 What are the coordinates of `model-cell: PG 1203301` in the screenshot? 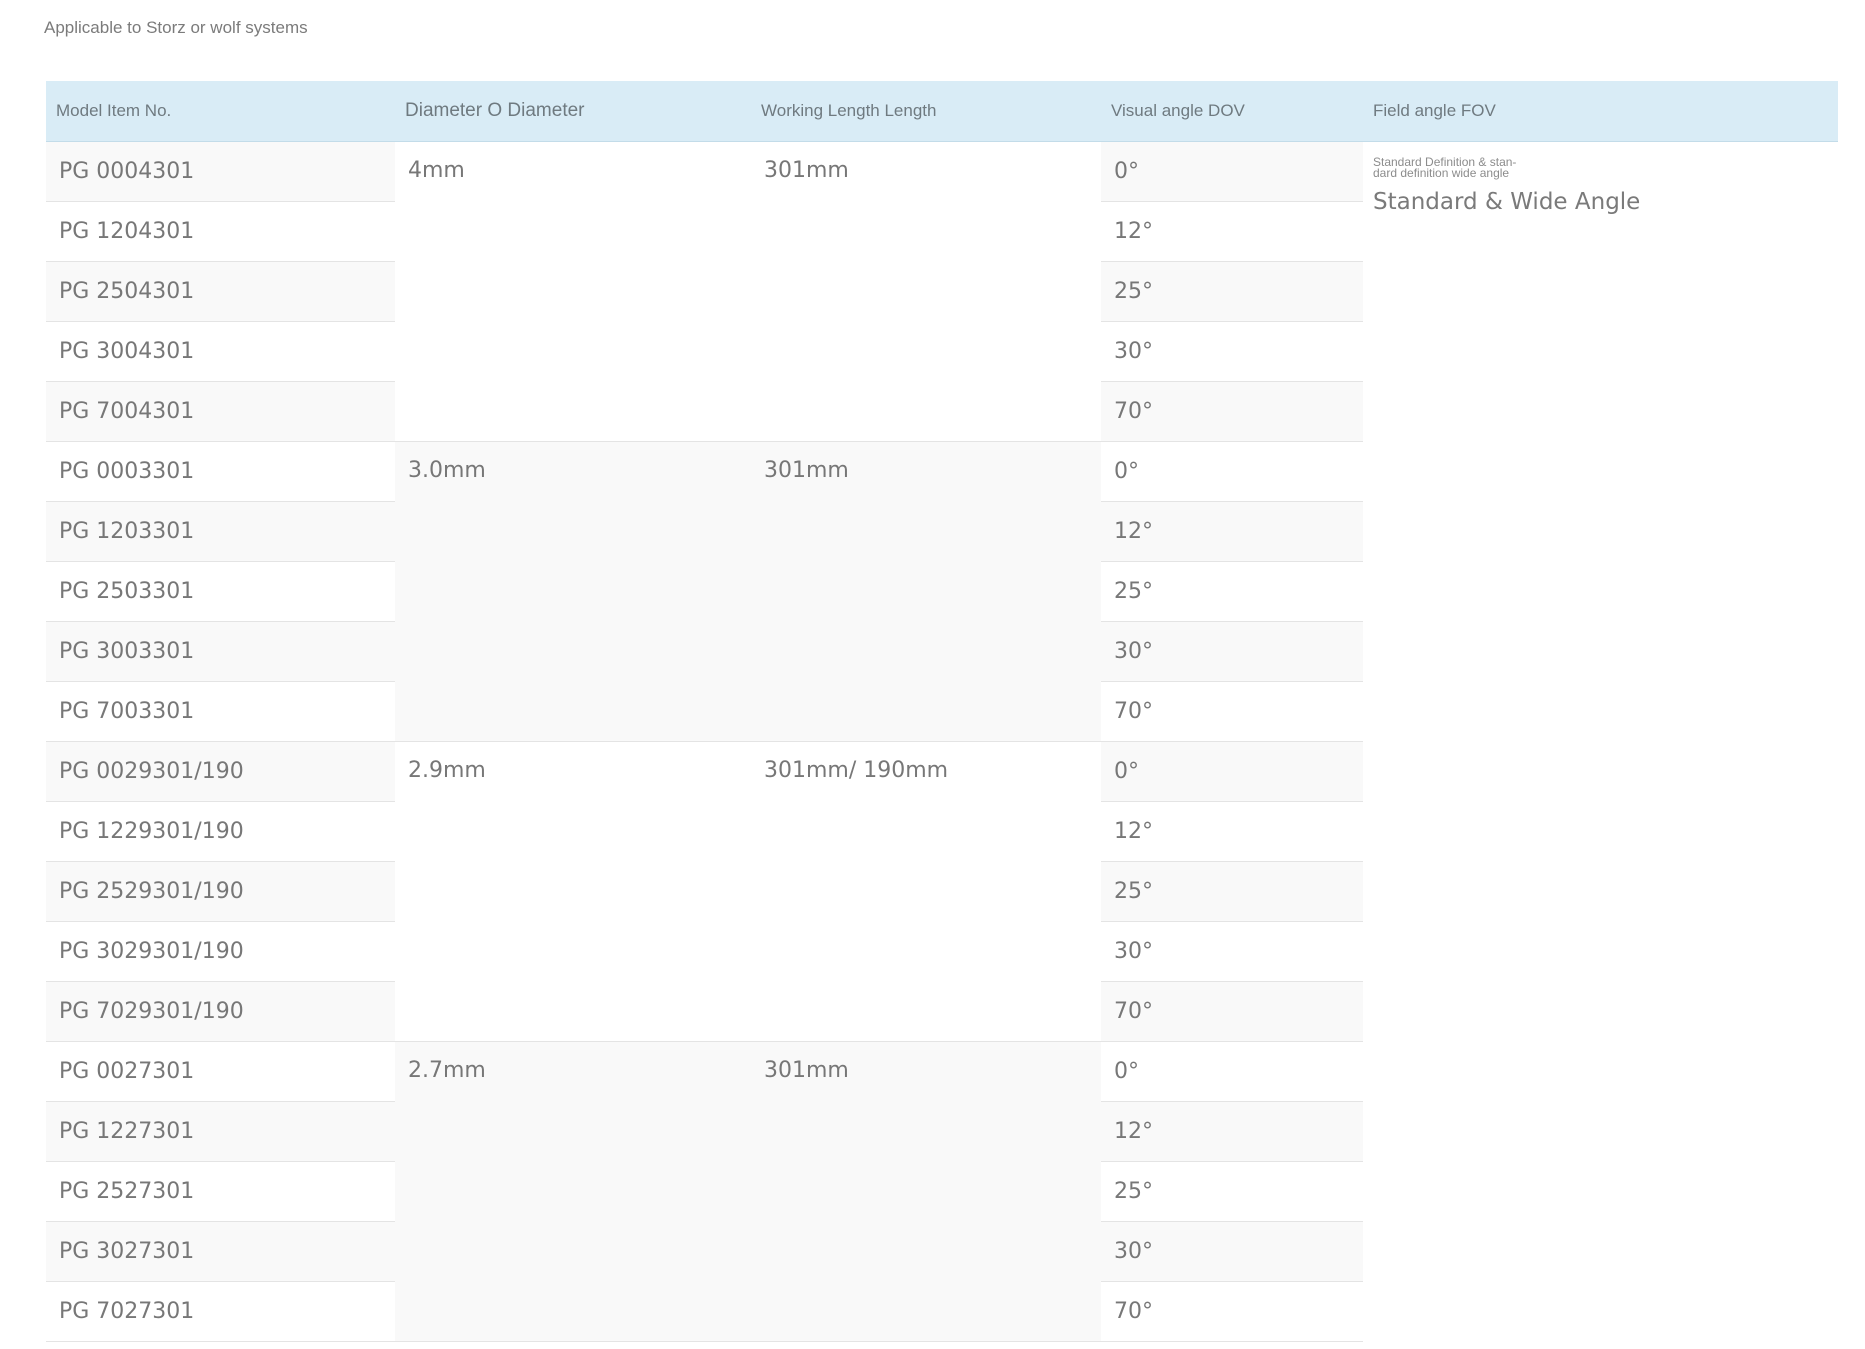 It's located at (220, 531).